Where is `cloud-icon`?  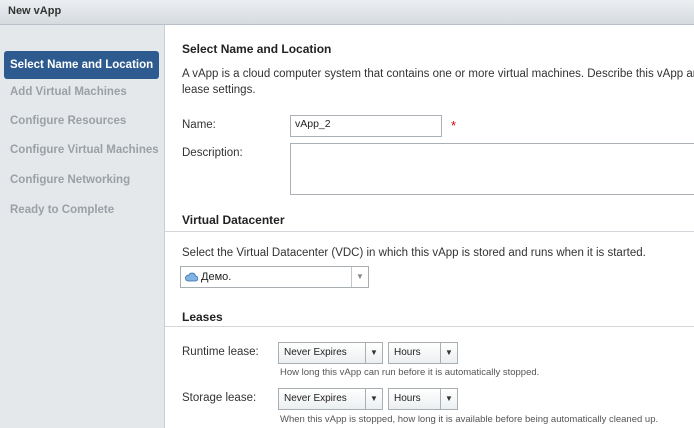
cloud-icon is located at coordinates (191, 277).